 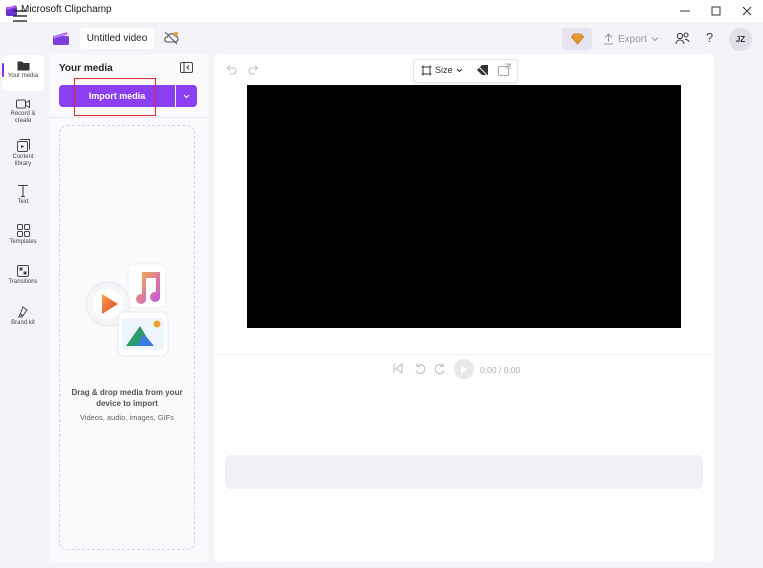 What do you see at coordinates (23, 160) in the screenshot?
I see `nav-label: Content library` at bounding box center [23, 160].